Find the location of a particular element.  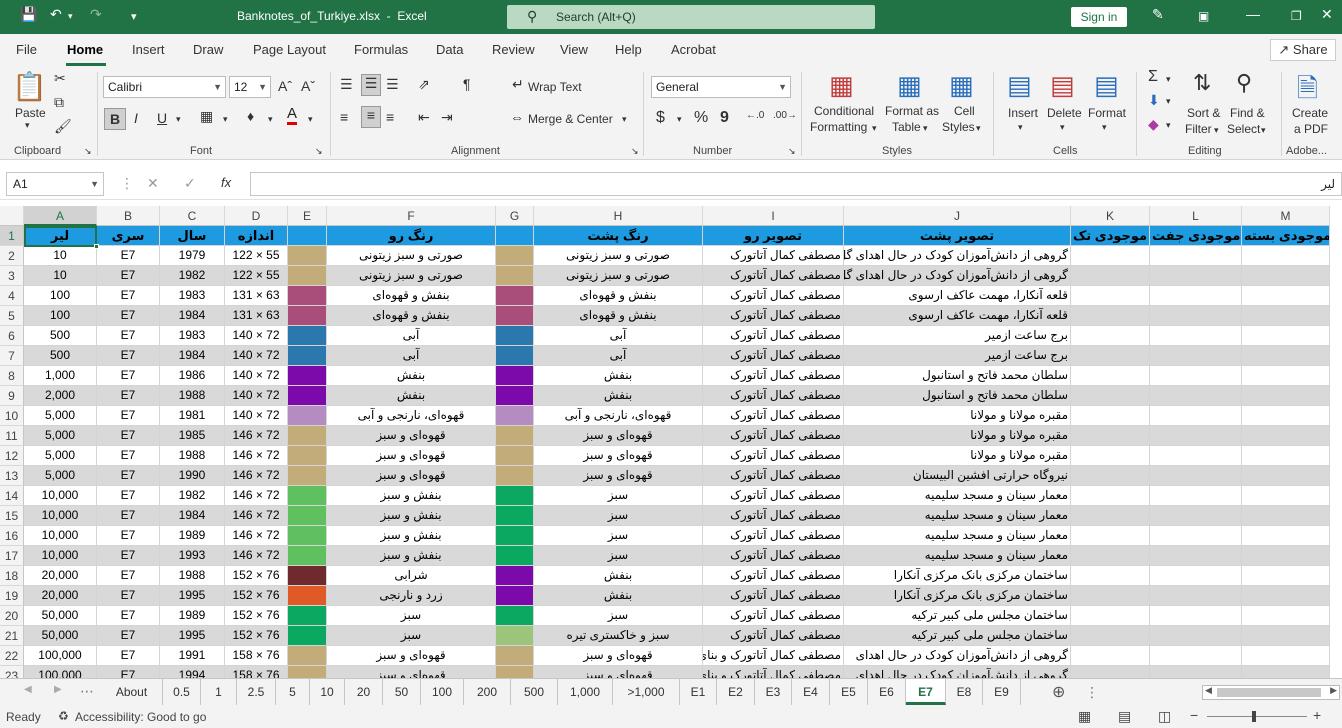

sheet-tab: 200 is located at coordinates (487, 692).